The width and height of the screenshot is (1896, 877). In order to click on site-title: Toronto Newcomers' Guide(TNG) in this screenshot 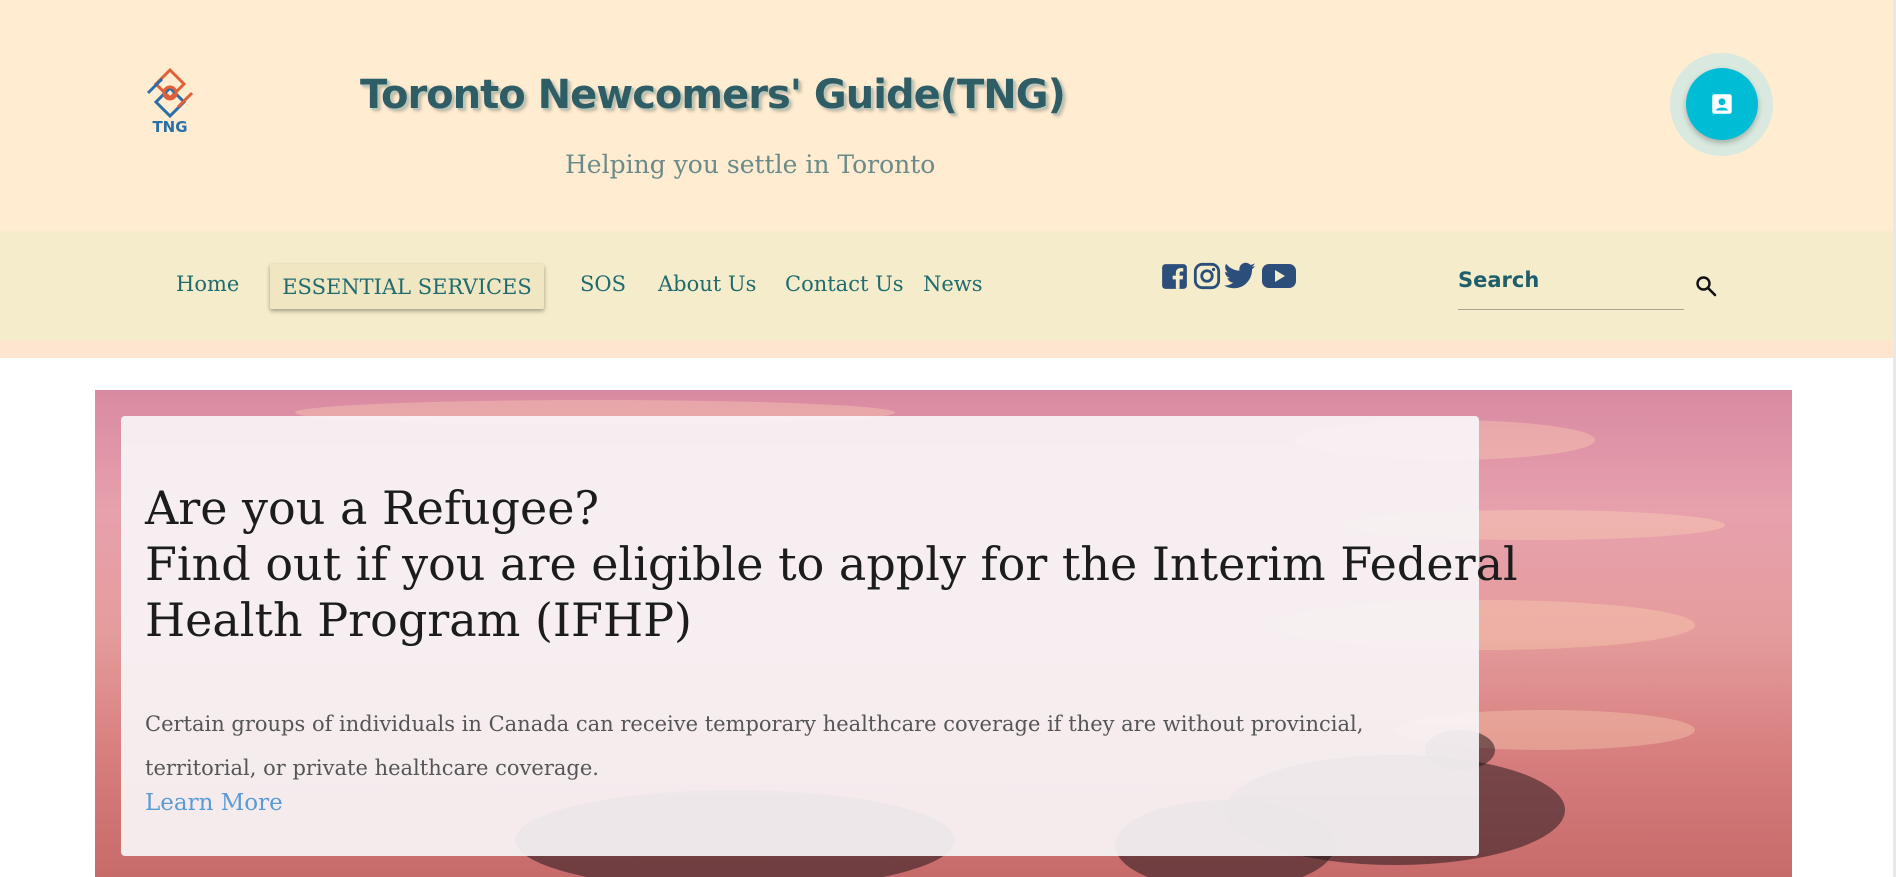, I will do `click(713, 95)`.